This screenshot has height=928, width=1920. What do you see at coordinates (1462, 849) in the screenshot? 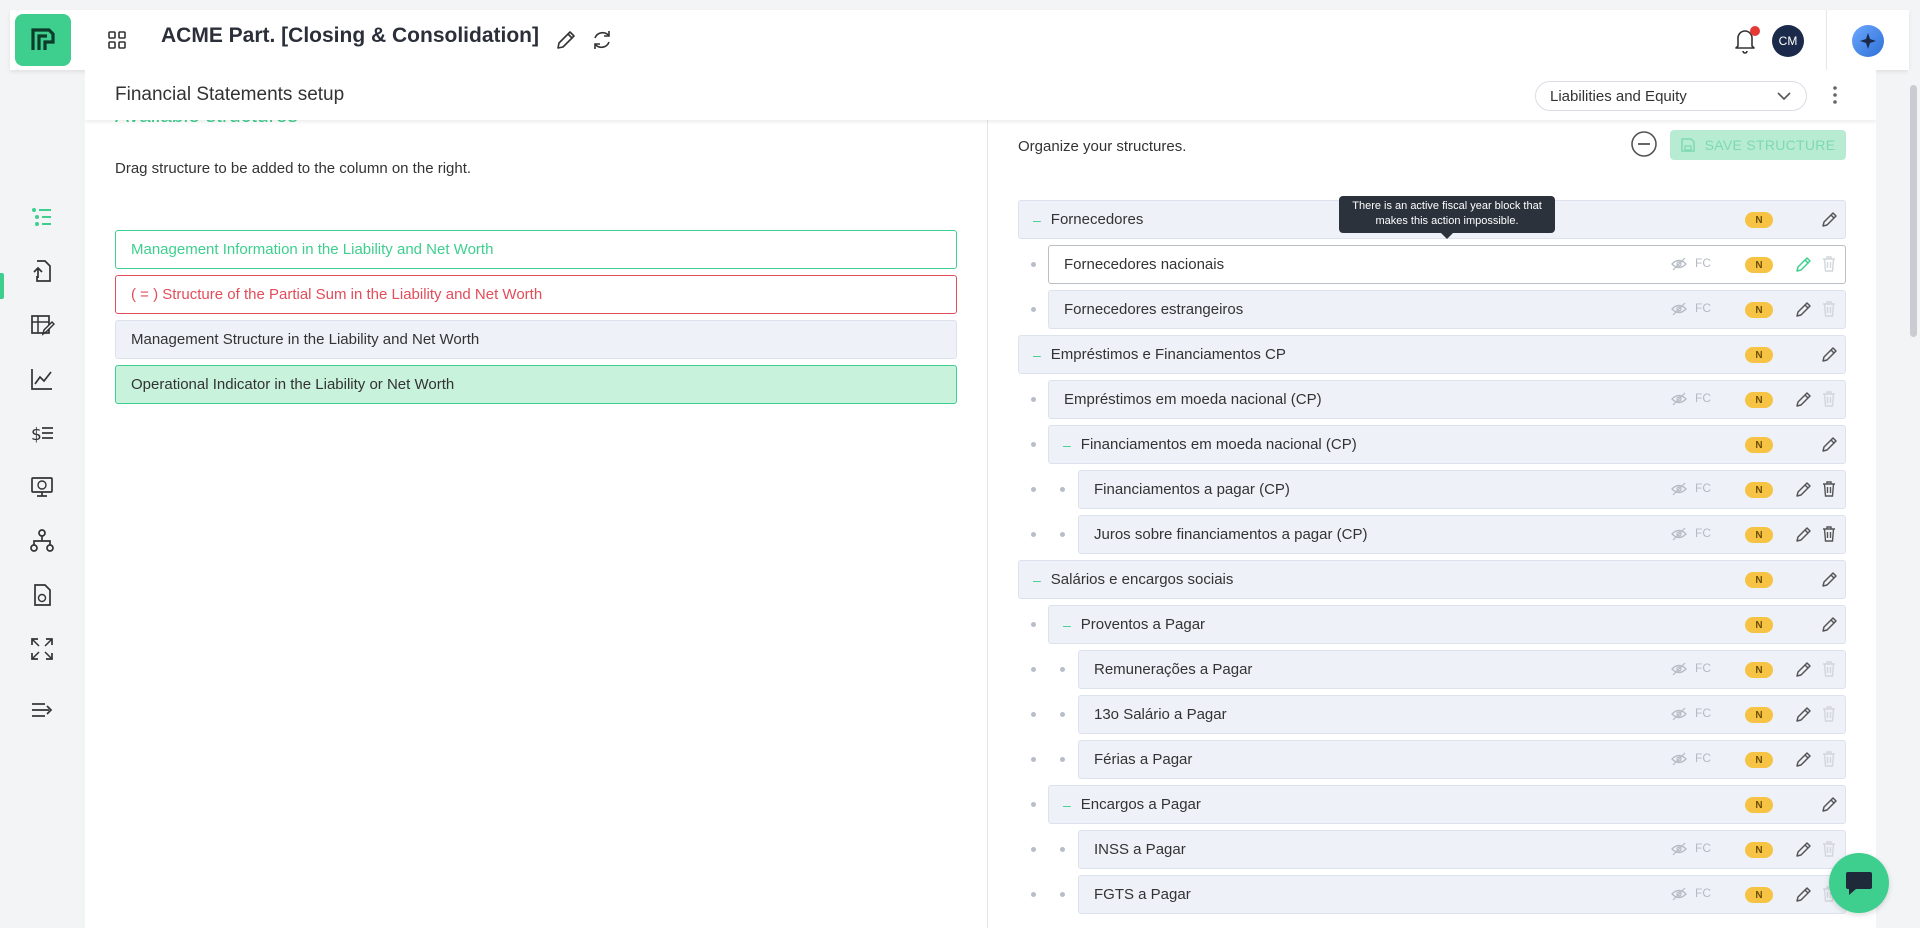
I see `tree-leaf-row: INSS a Pagar FC N` at bounding box center [1462, 849].